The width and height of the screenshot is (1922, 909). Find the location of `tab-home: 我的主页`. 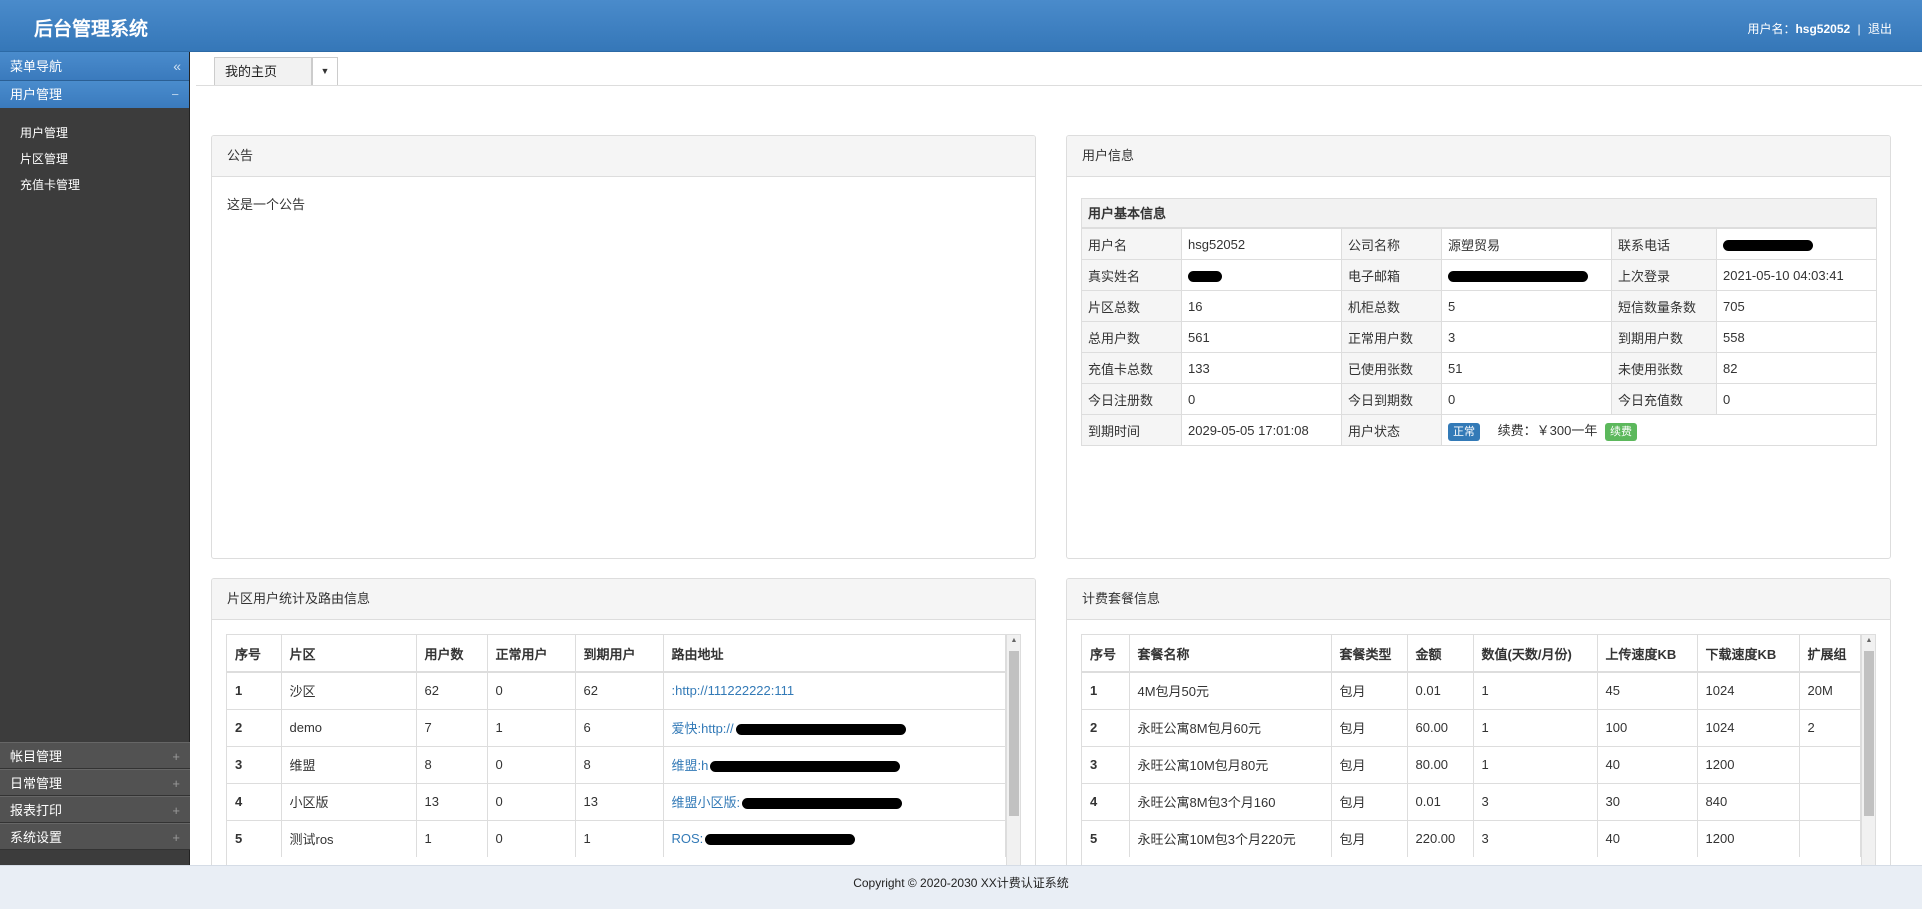

tab-home: 我的主页 is located at coordinates (263, 71).